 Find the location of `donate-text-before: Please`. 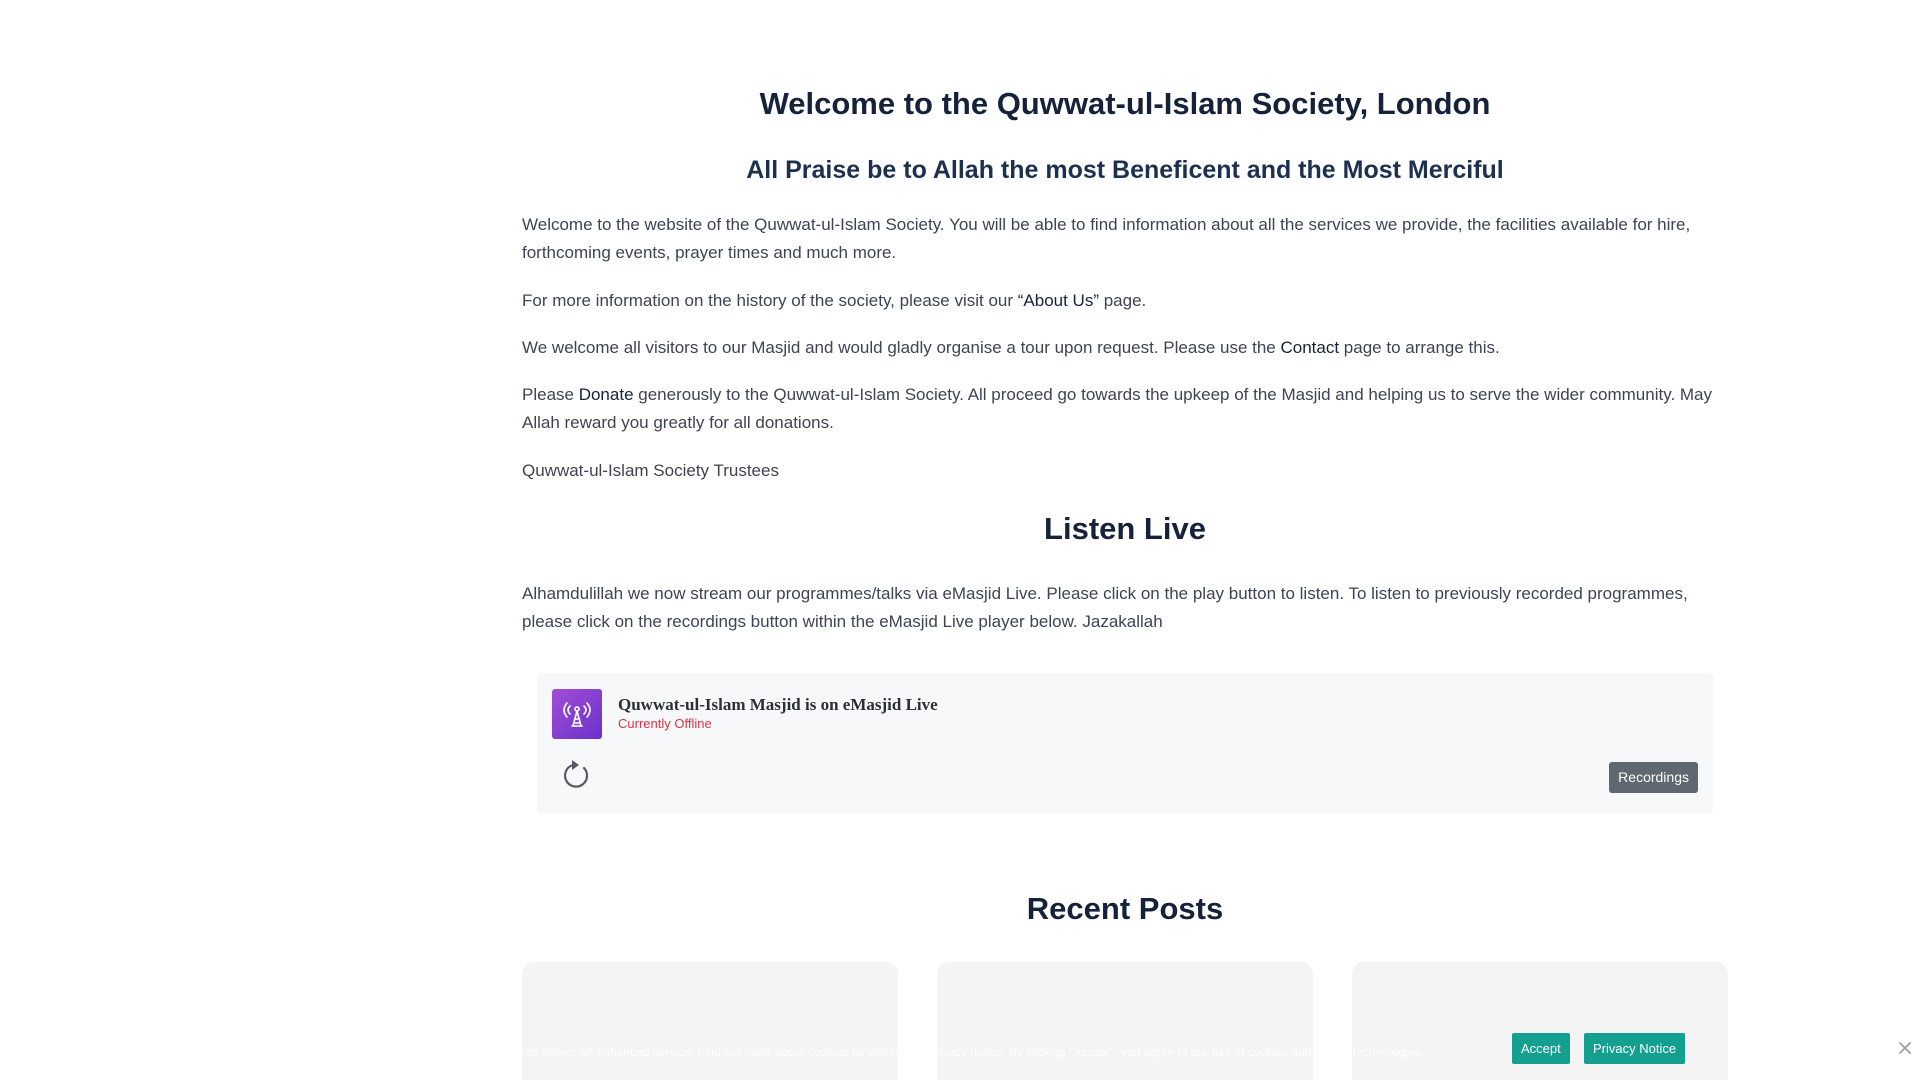

donate-text-before: Please is located at coordinates (550, 394).